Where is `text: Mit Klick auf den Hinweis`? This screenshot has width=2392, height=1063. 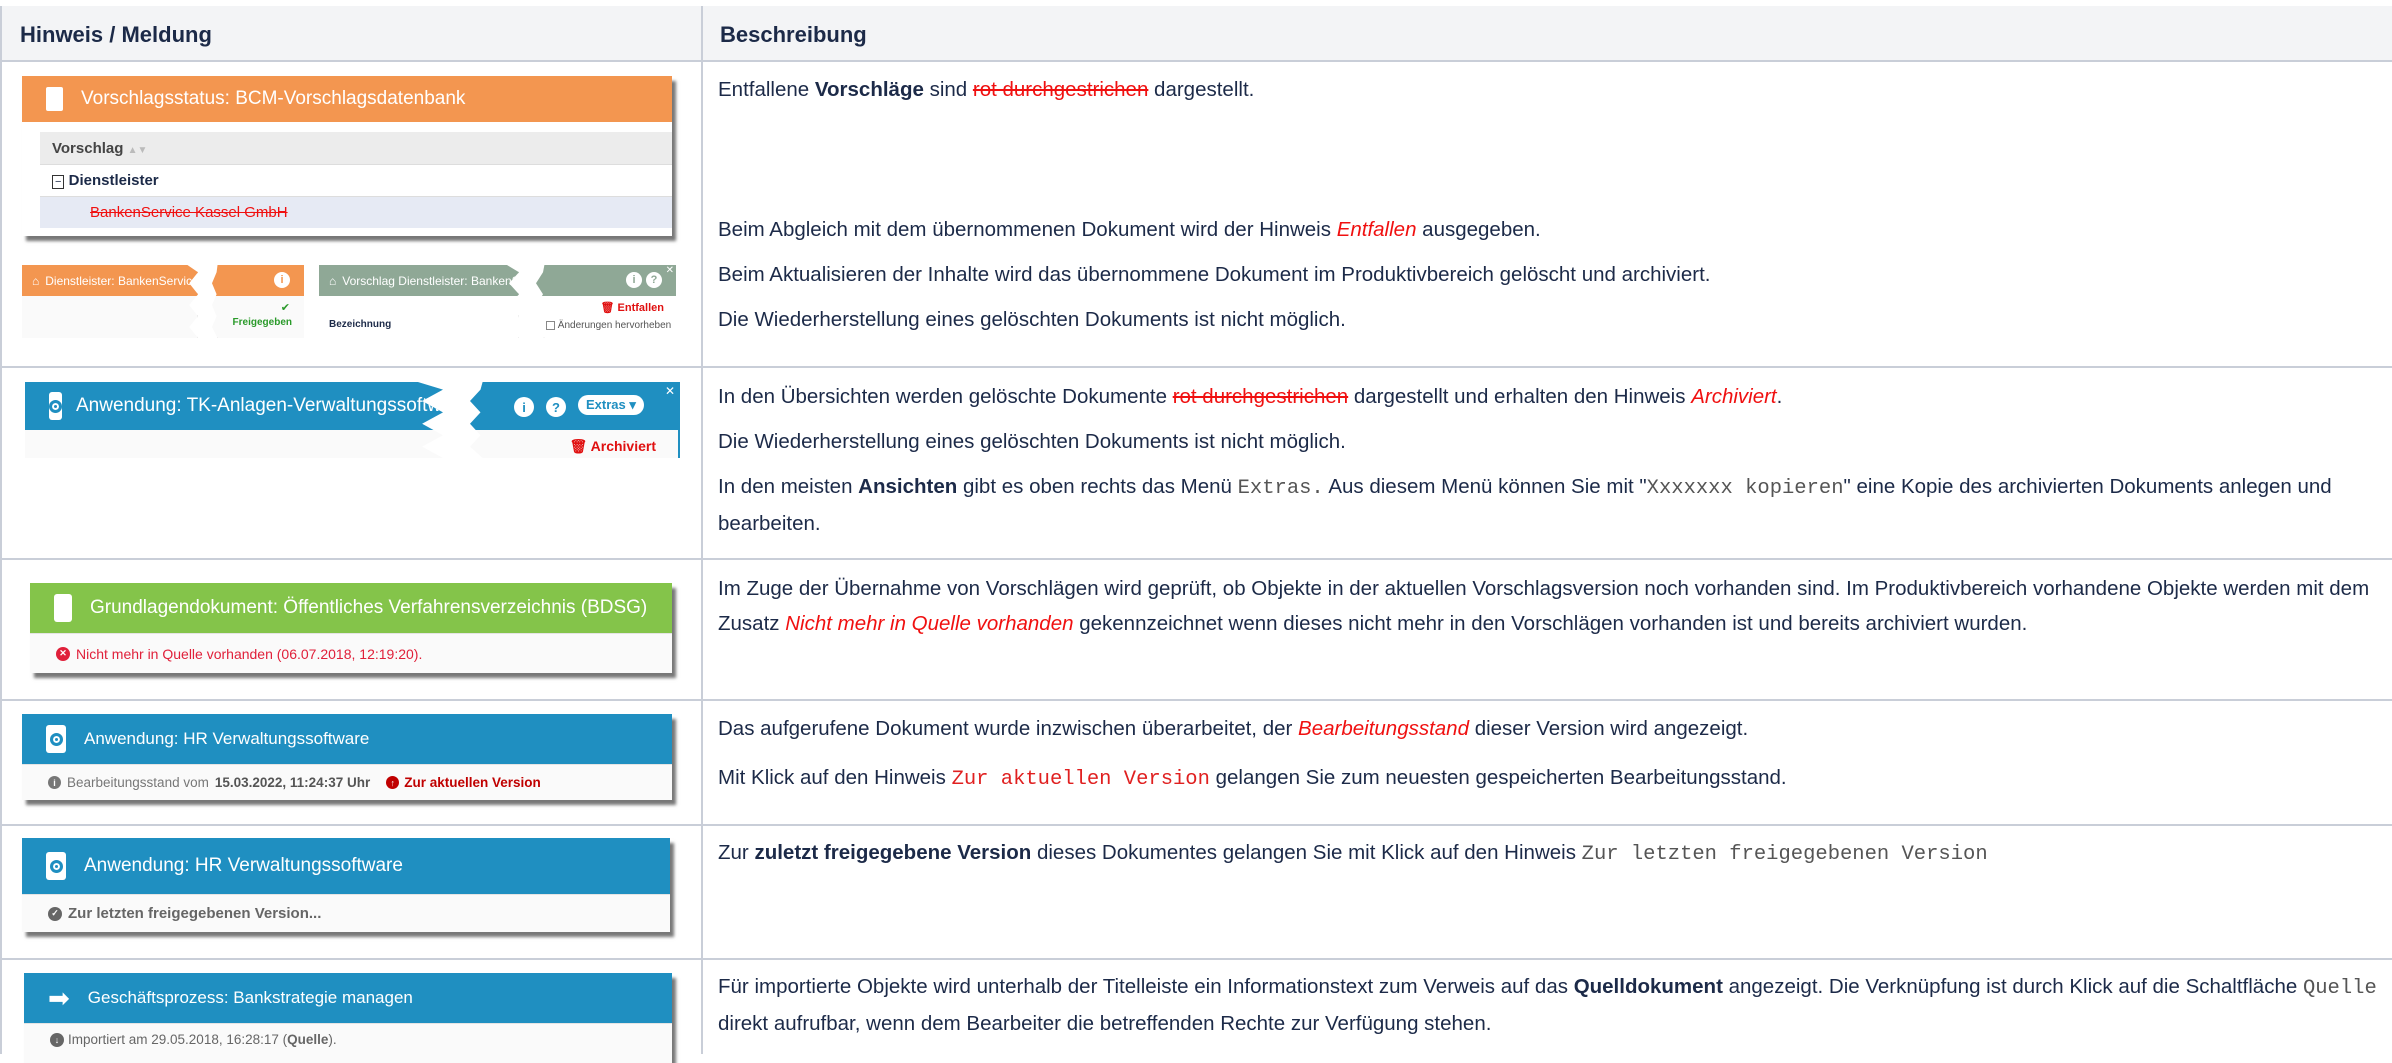 text: Mit Klick auf den Hinweis is located at coordinates (835, 777).